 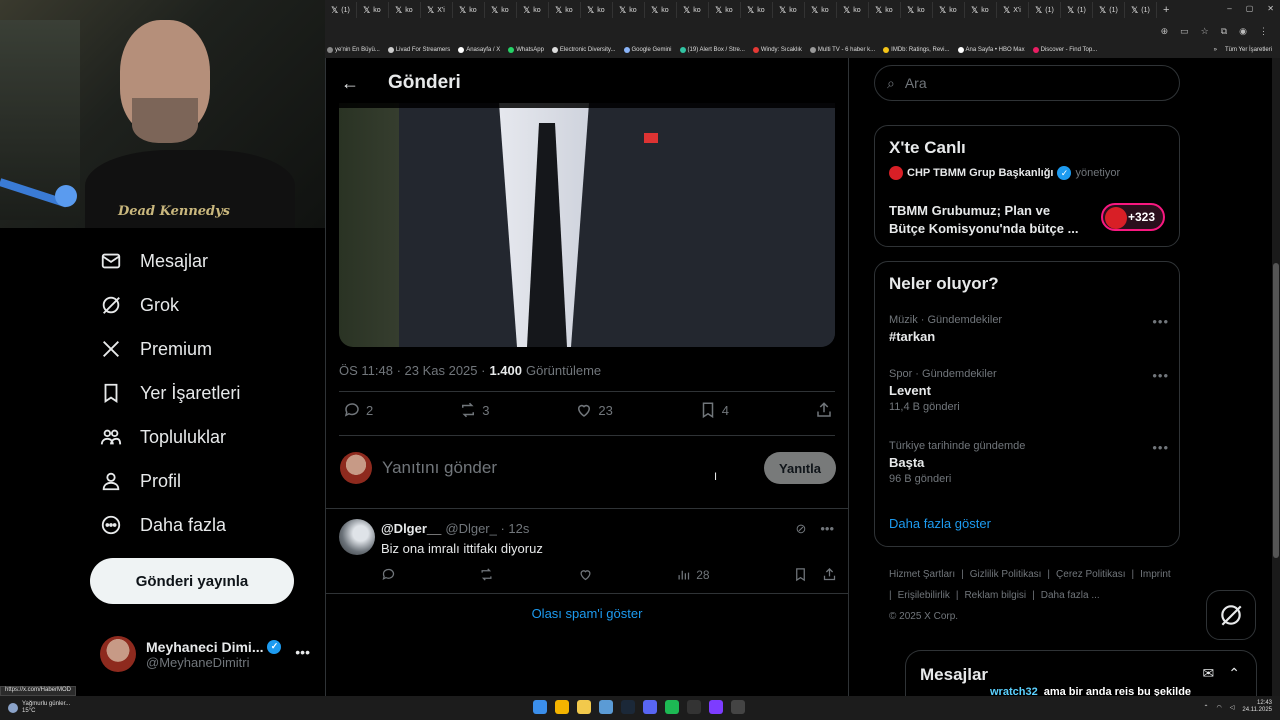 I want to click on new-tab-icon: +, so click(x=1166, y=10).